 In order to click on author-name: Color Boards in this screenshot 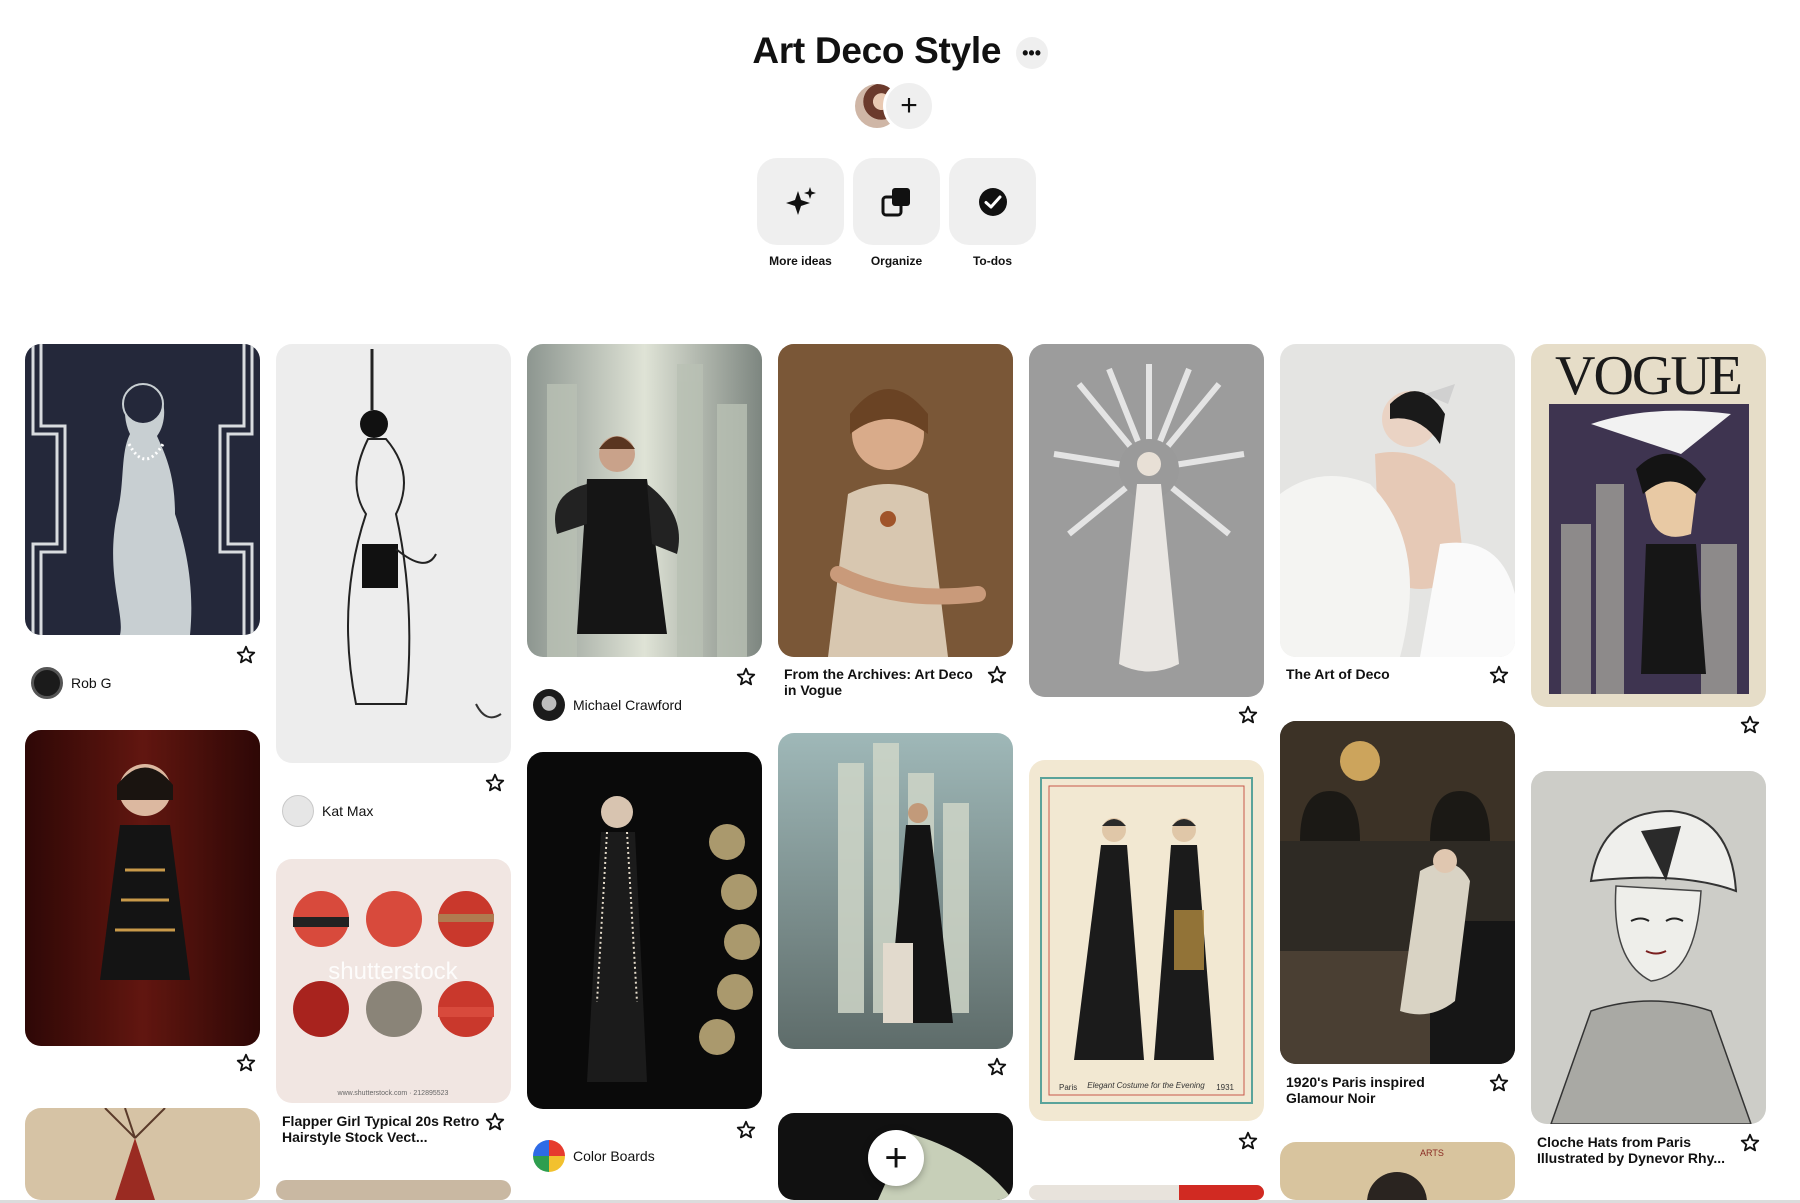, I will do `click(614, 1156)`.